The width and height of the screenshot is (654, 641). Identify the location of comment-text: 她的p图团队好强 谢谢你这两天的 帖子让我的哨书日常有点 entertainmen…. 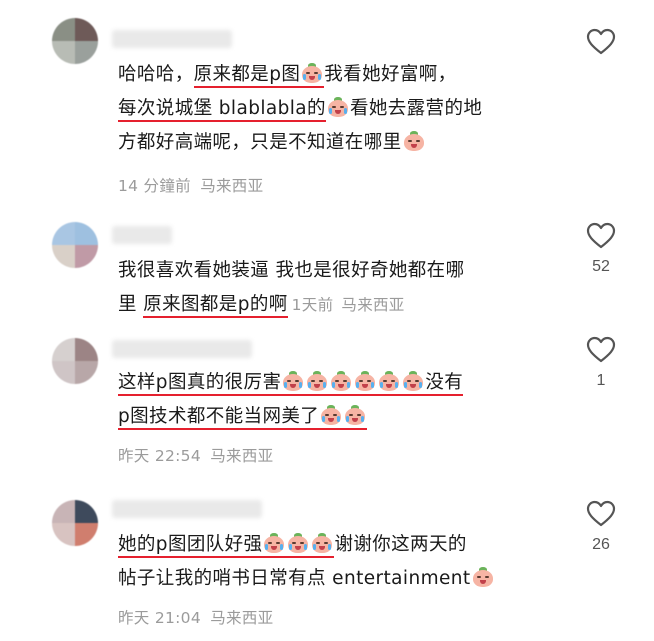
(333, 562).